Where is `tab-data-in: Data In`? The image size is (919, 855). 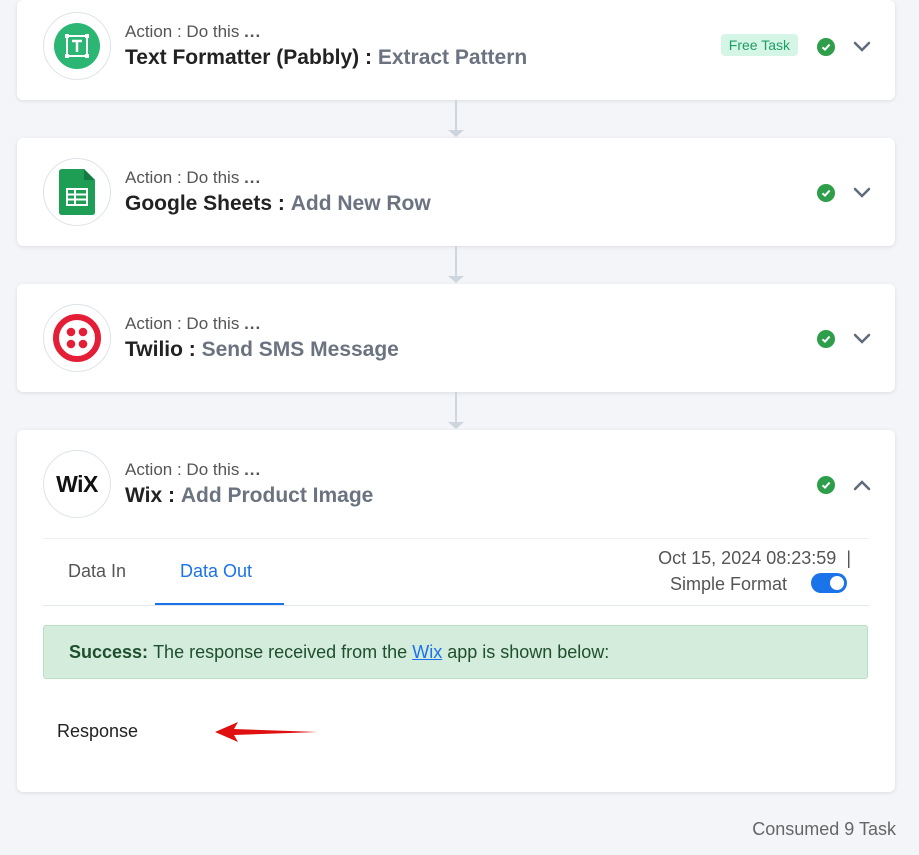
tab-data-in: Data In is located at coordinates (97, 571).